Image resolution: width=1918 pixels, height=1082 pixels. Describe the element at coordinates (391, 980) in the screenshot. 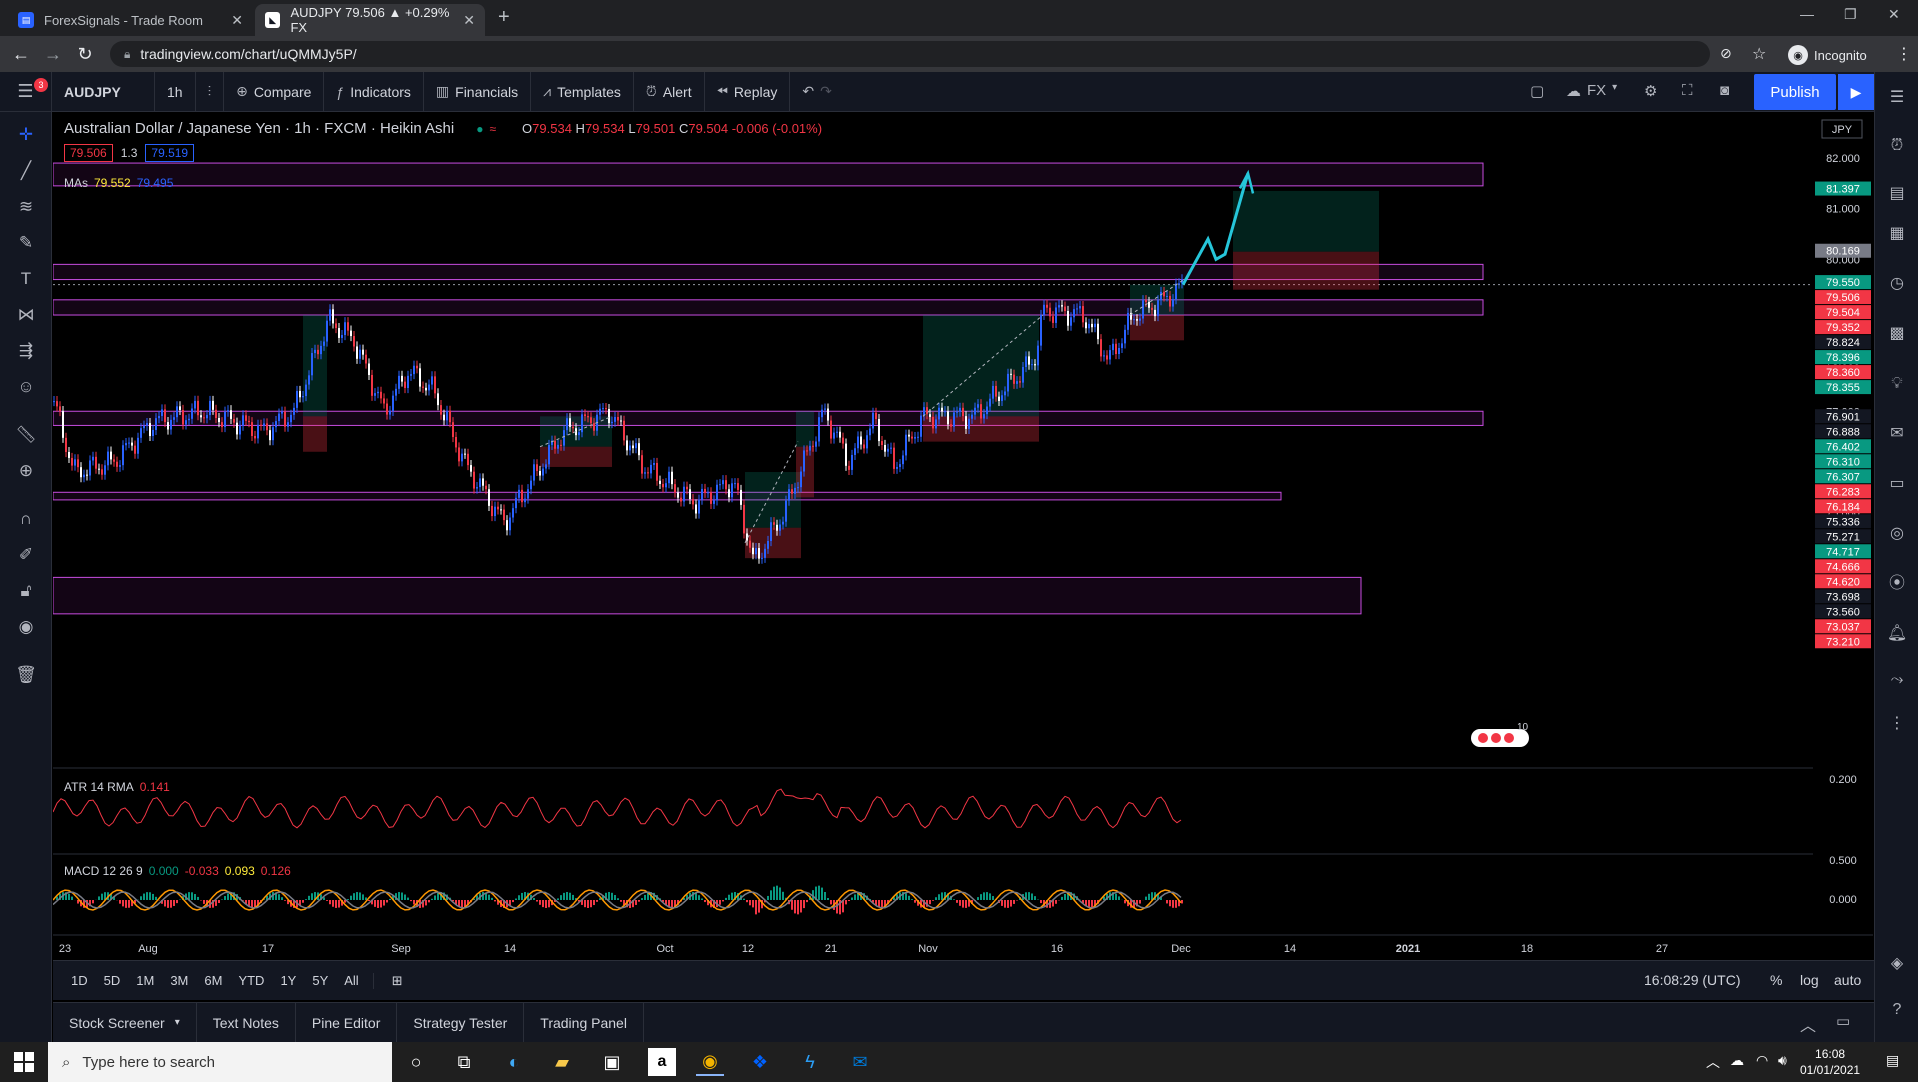

I see `goto-date-icon: ⊞` at that location.